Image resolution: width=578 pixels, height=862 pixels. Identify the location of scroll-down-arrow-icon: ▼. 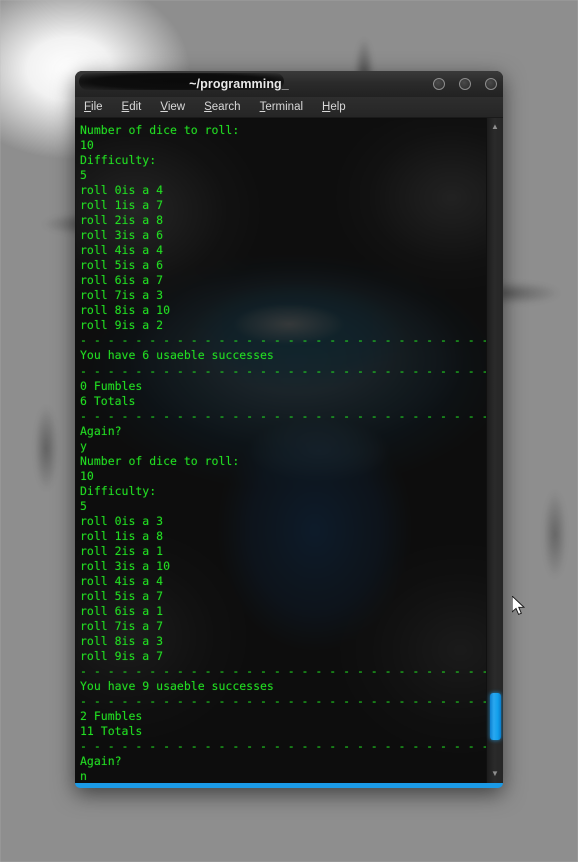
(495, 774).